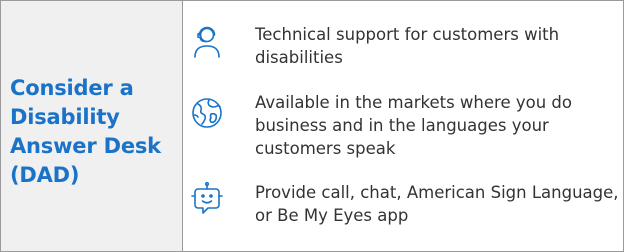  Describe the element at coordinates (207, 41) in the screenshot. I see `headset-person-icon` at that location.